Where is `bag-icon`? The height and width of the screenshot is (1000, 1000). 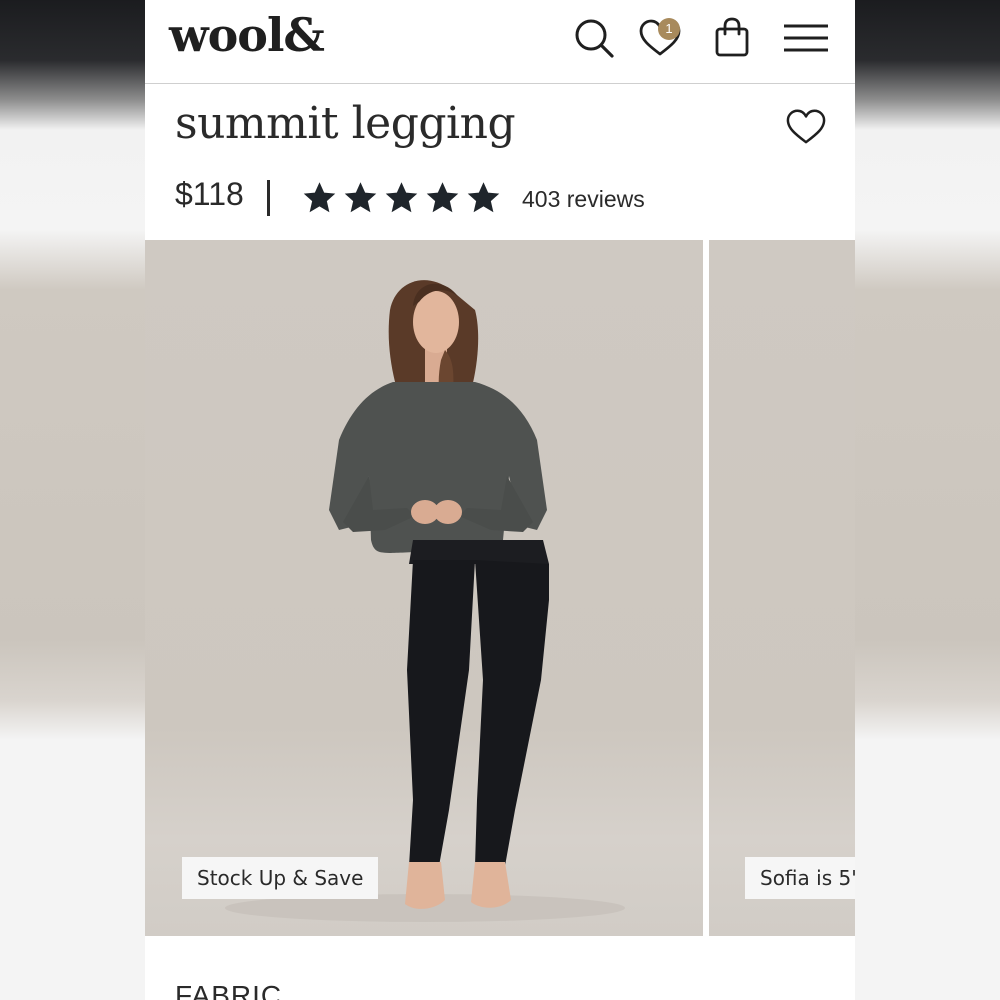 bag-icon is located at coordinates (732, 37).